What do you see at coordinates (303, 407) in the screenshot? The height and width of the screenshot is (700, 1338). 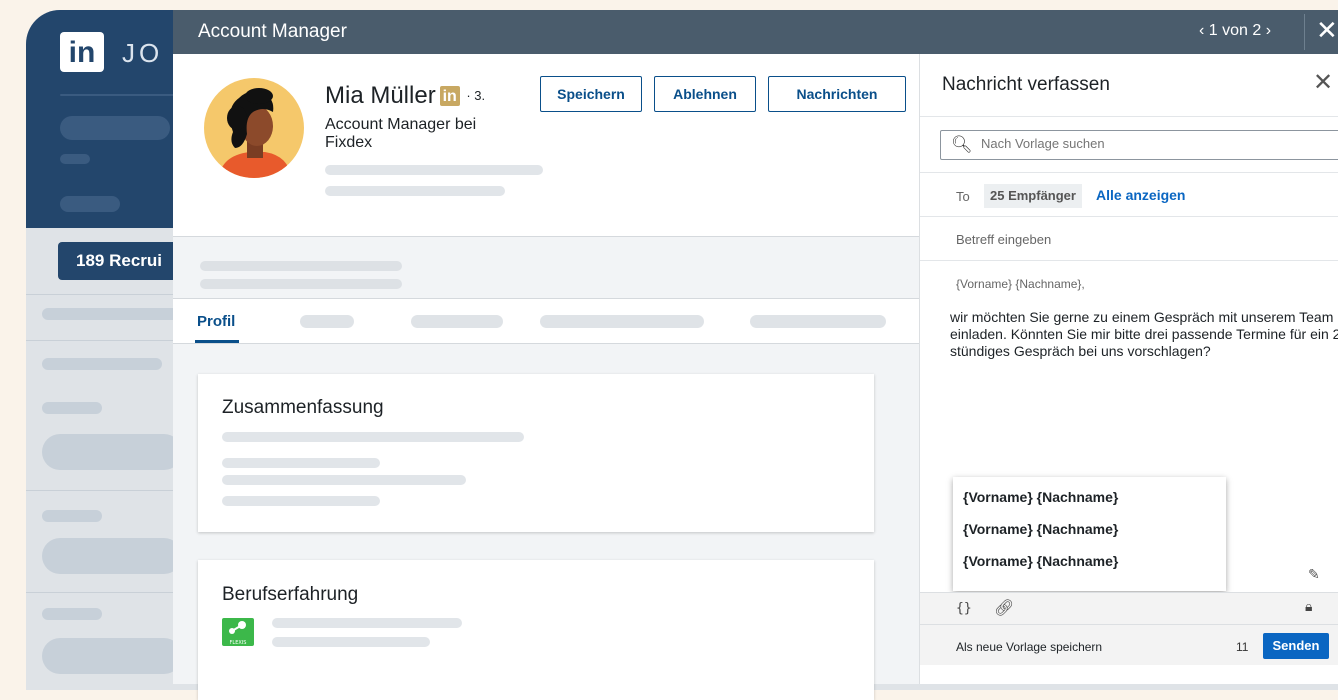 I see `summary-title: Zusammenfassung` at bounding box center [303, 407].